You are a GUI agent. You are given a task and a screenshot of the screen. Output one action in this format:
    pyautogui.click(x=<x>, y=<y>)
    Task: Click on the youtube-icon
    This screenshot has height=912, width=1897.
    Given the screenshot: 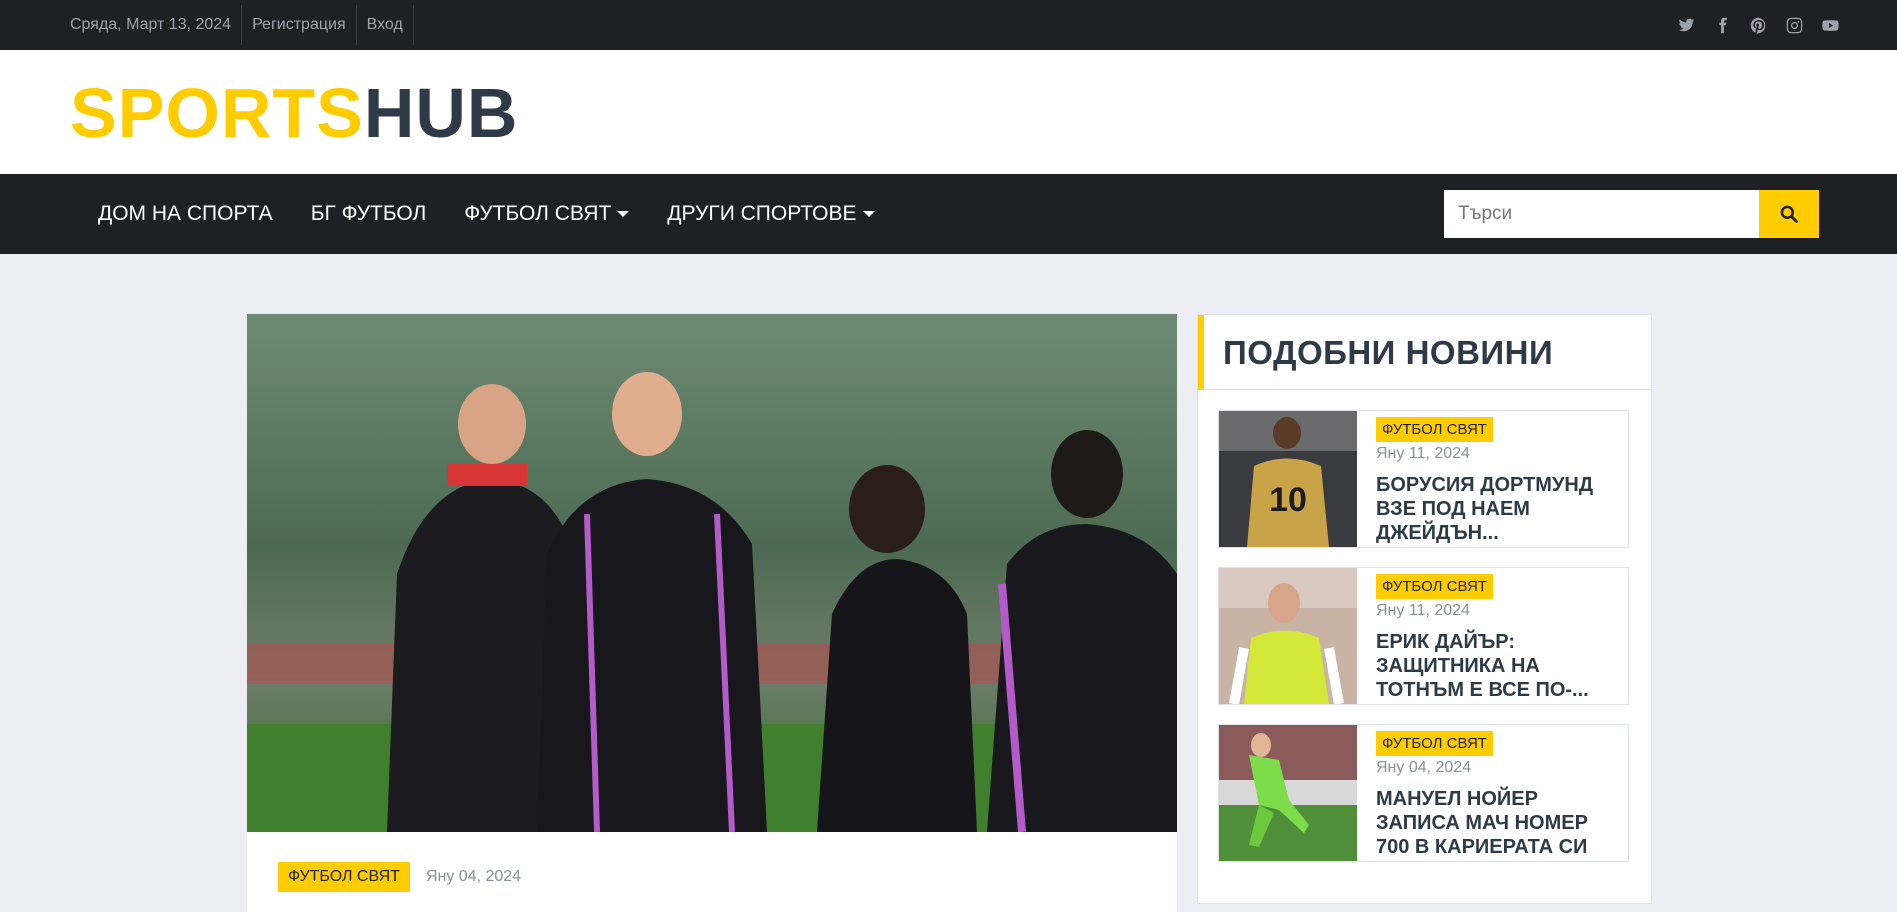 What is the action you would take?
    pyautogui.click(x=1830, y=25)
    